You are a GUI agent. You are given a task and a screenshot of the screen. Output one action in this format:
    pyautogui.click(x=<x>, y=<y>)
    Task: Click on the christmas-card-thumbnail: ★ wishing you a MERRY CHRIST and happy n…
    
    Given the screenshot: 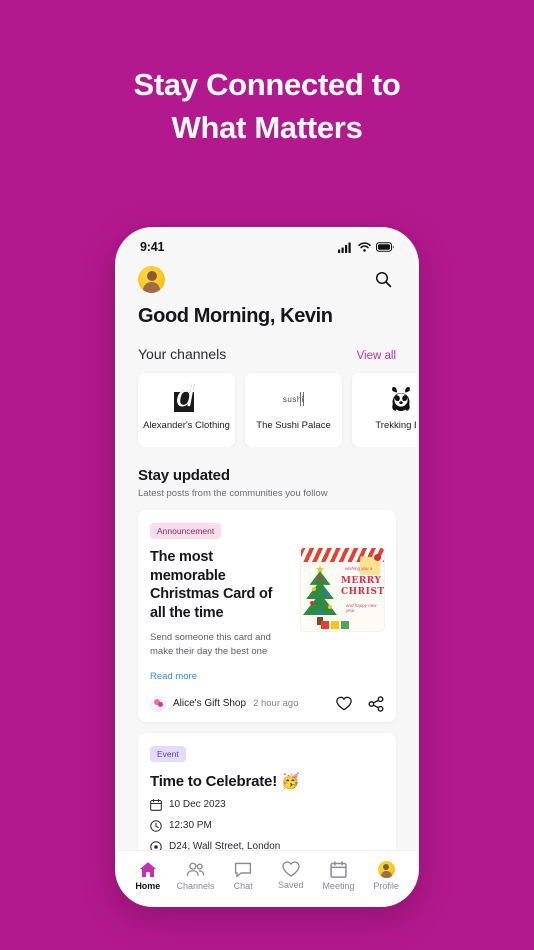 What is the action you would take?
    pyautogui.click(x=342, y=589)
    